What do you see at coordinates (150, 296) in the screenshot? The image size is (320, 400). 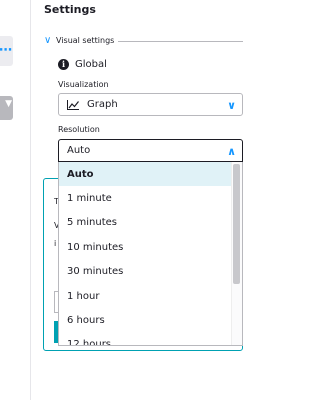 I see `resolution-option: 1 hour` at bounding box center [150, 296].